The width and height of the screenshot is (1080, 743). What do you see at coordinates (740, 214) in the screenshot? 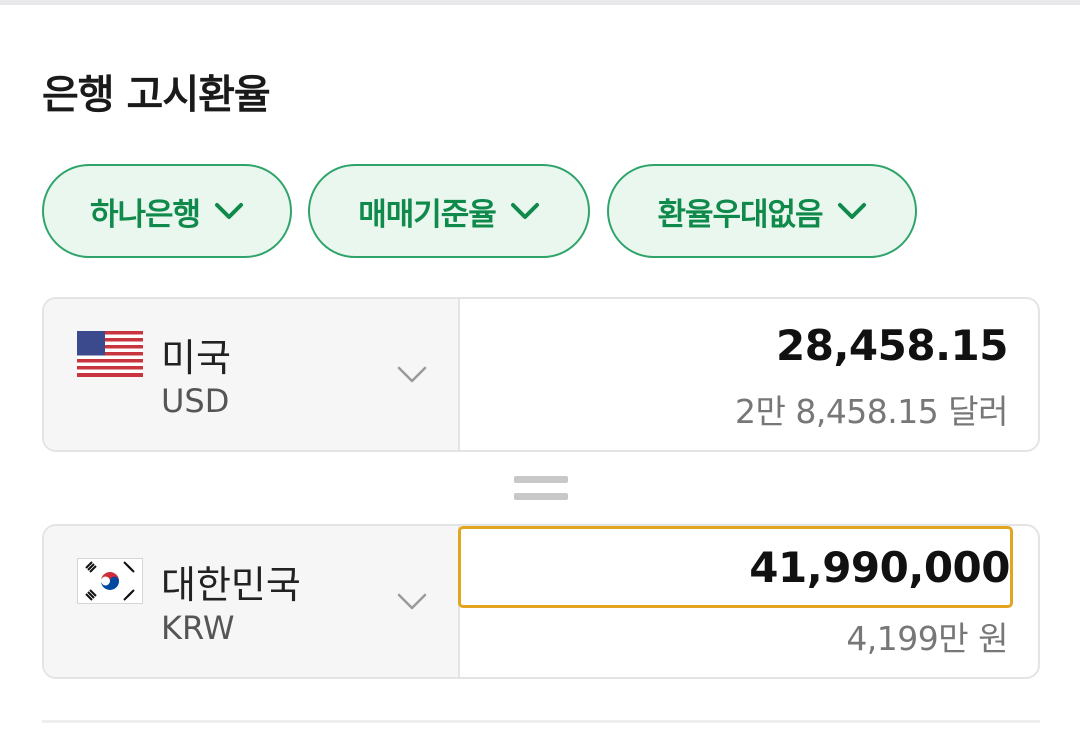
I see `preference-select-label: 환율우대없음` at bounding box center [740, 214].